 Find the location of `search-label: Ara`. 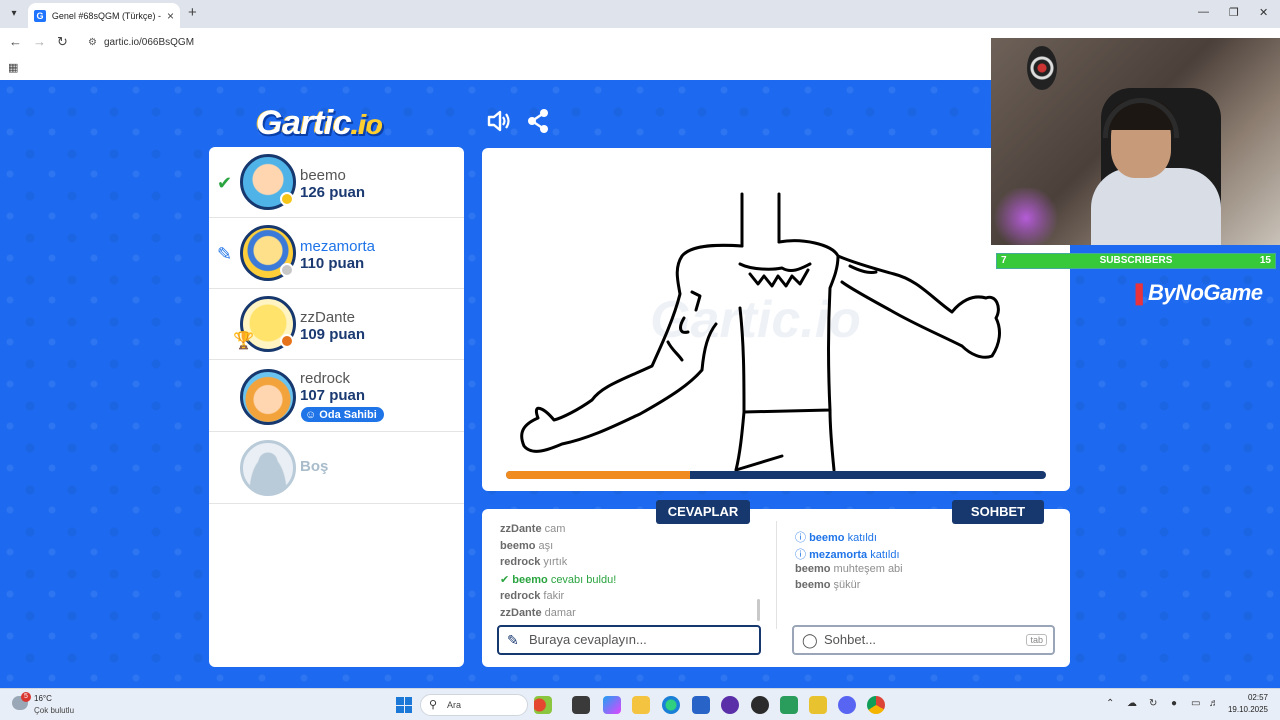

search-label: Ara is located at coordinates (454, 705).